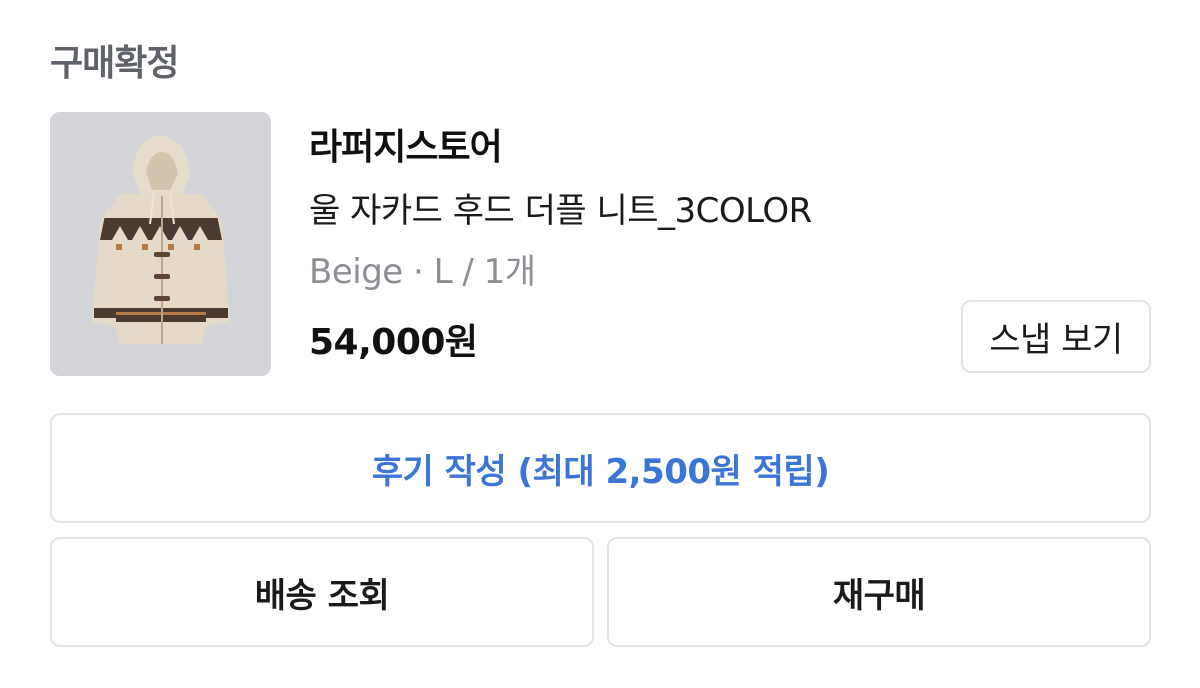 This screenshot has width=1200, height=688. I want to click on product-option: Beige · L / 1개, so click(422, 272).